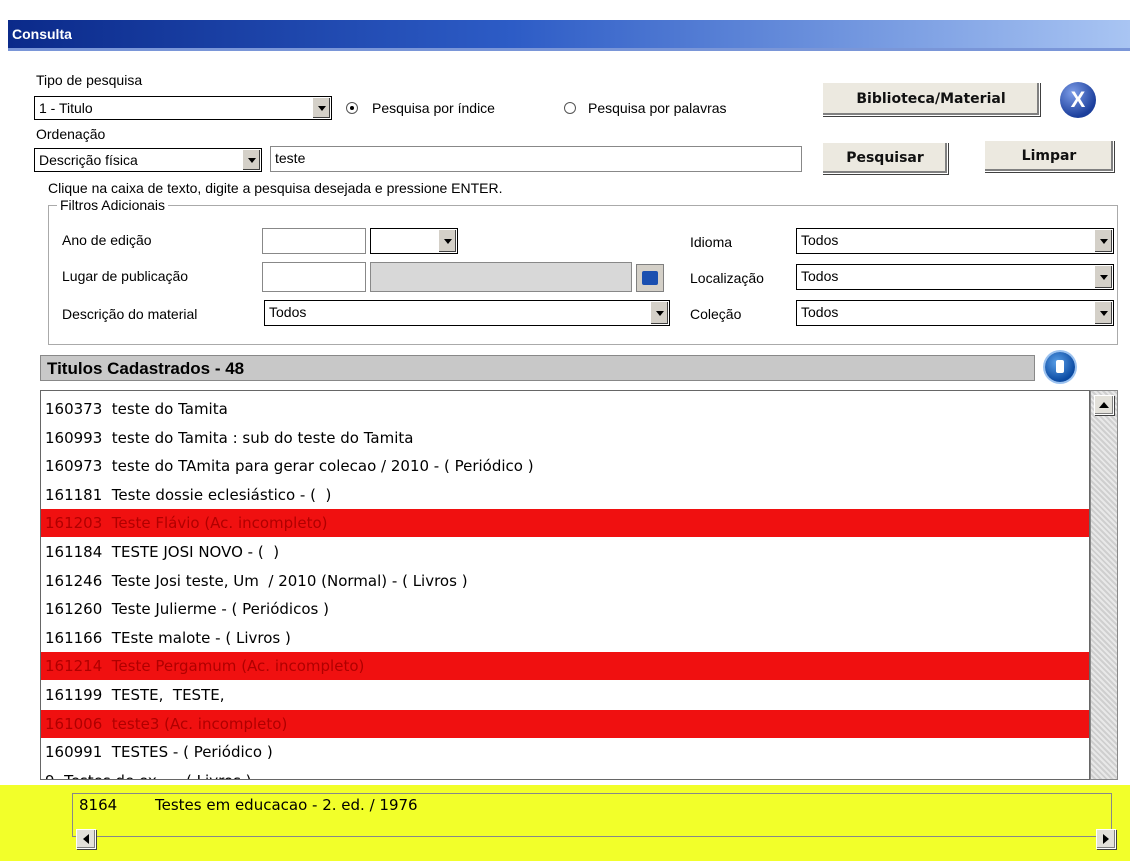 The width and height of the screenshot is (1130, 861). I want to click on bottom-list-frame: 8164 Testes em educacao - 2. ed. / 1976, so click(592, 815).